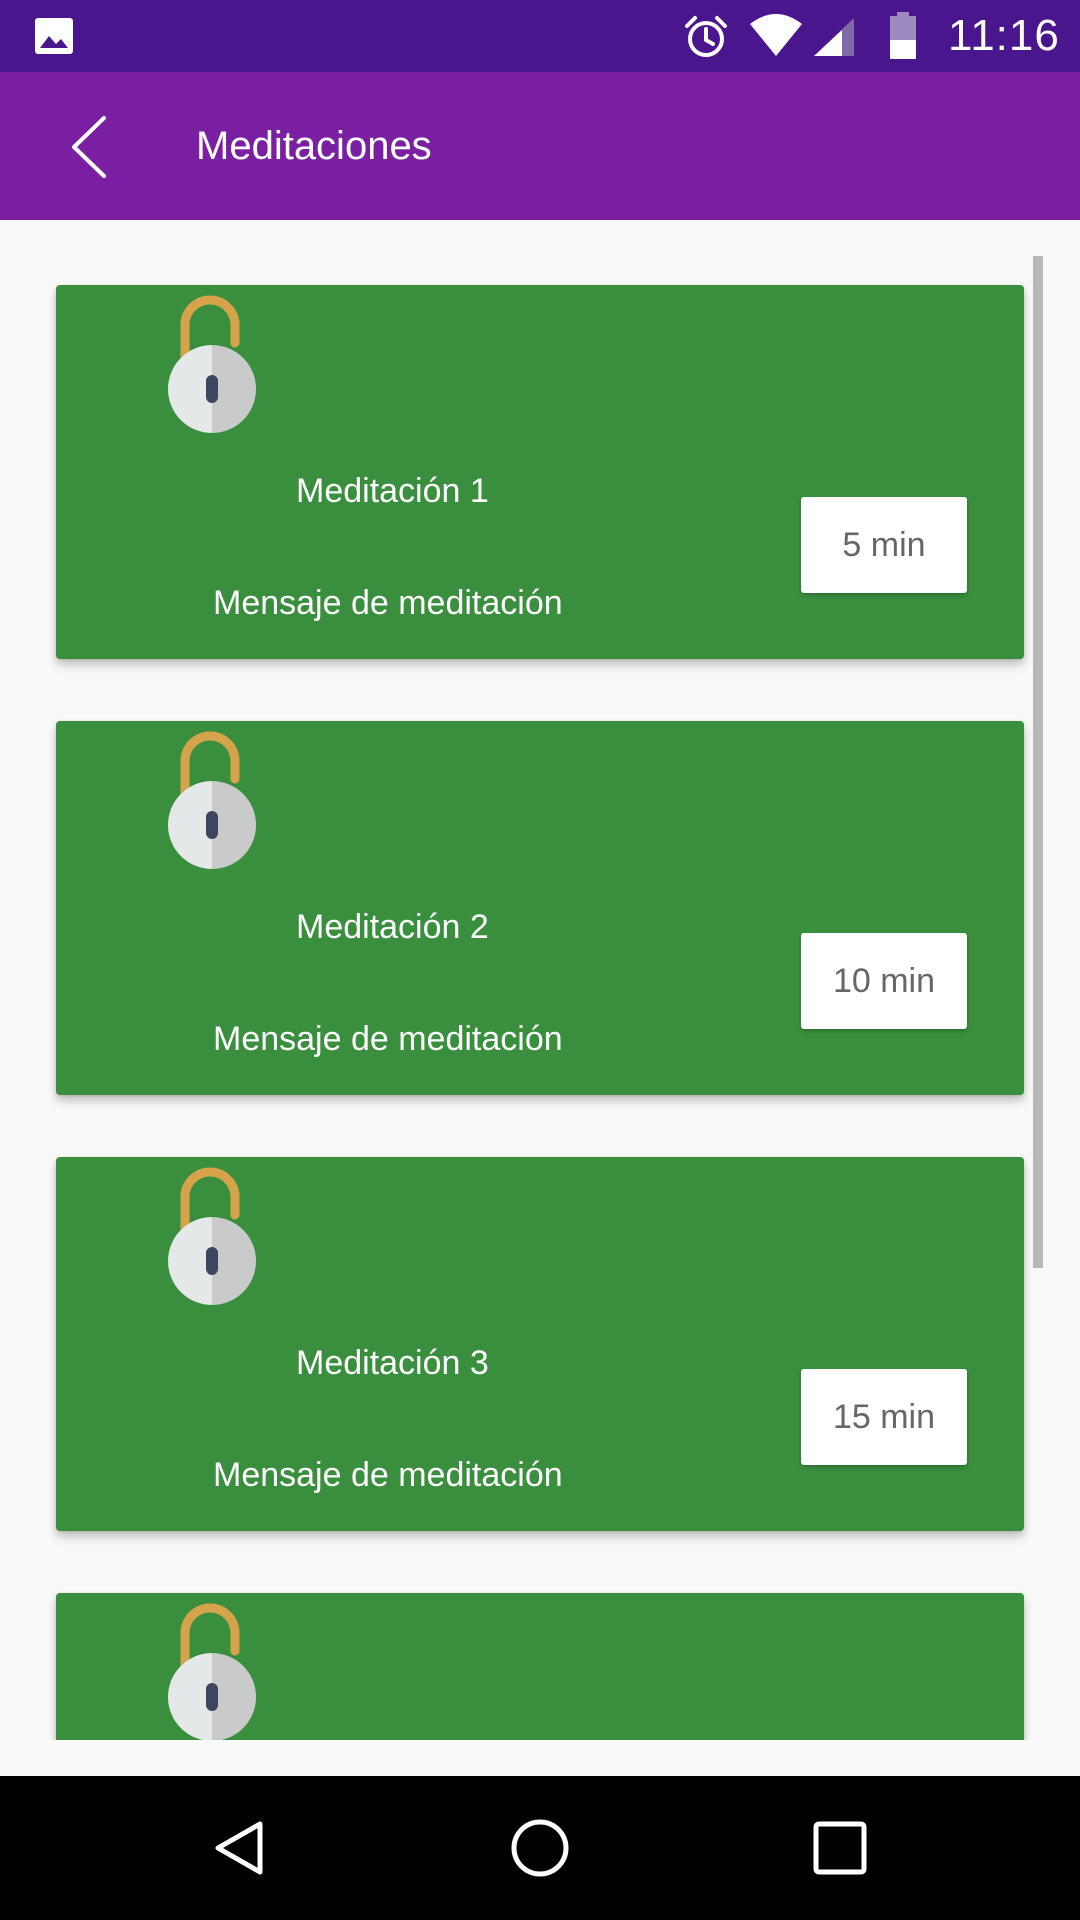 Image resolution: width=1080 pixels, height=1920 pixels. Describe the element at coordinates (776, 35) in the screenshot. I see `wifi-icon` at that location.